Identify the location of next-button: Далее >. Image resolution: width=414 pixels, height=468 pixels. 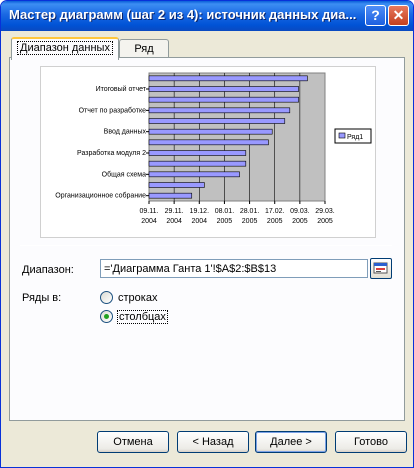
(291, 442).